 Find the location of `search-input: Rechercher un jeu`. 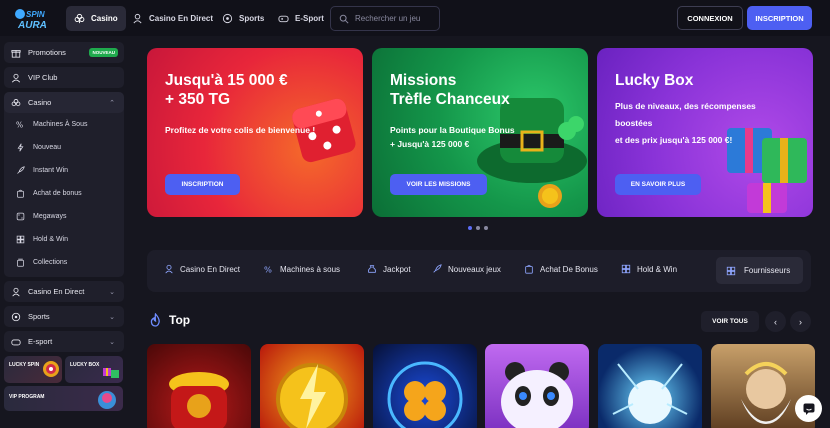

search-input: Rechercher un jeu is located at coordinates (385, 18).